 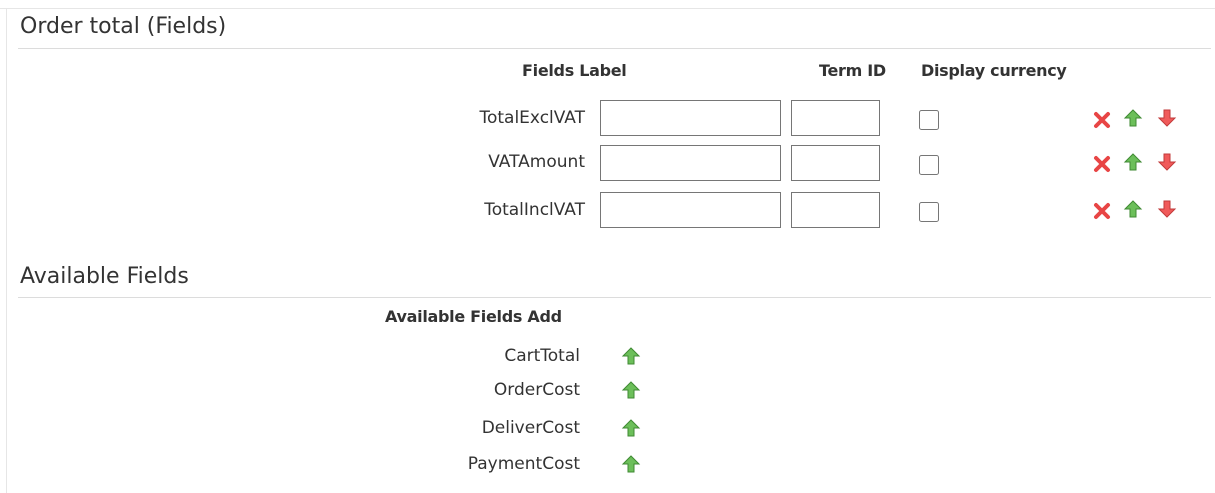 I want to click on fields-label-input-totalexclvat, so click(x=690, y=118).